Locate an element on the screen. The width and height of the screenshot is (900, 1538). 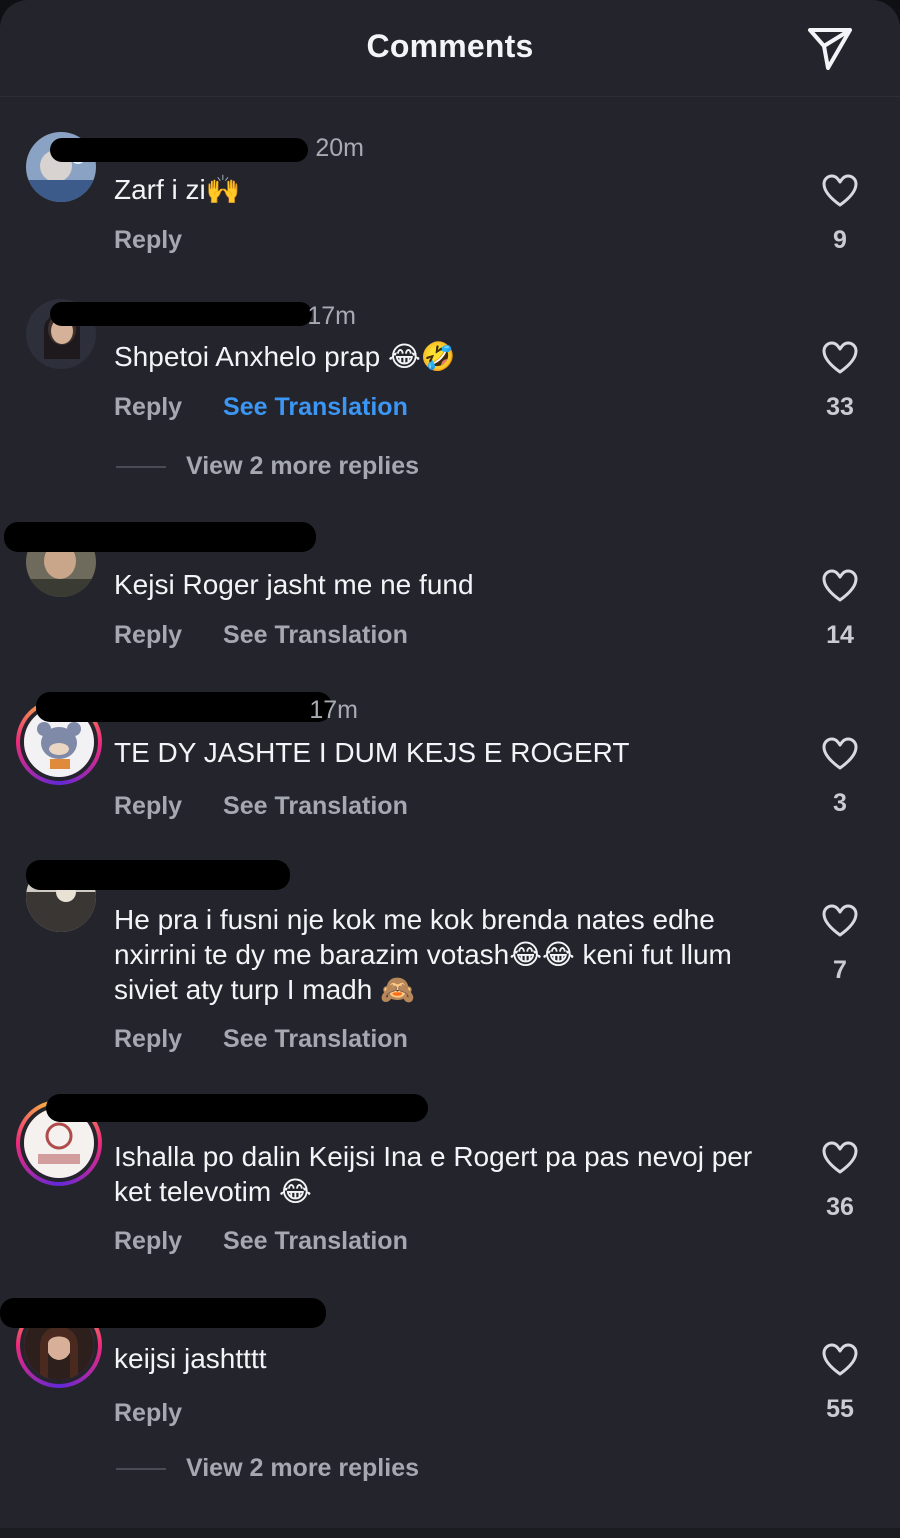
page-title: Comments is located at coordinates (450, 46).